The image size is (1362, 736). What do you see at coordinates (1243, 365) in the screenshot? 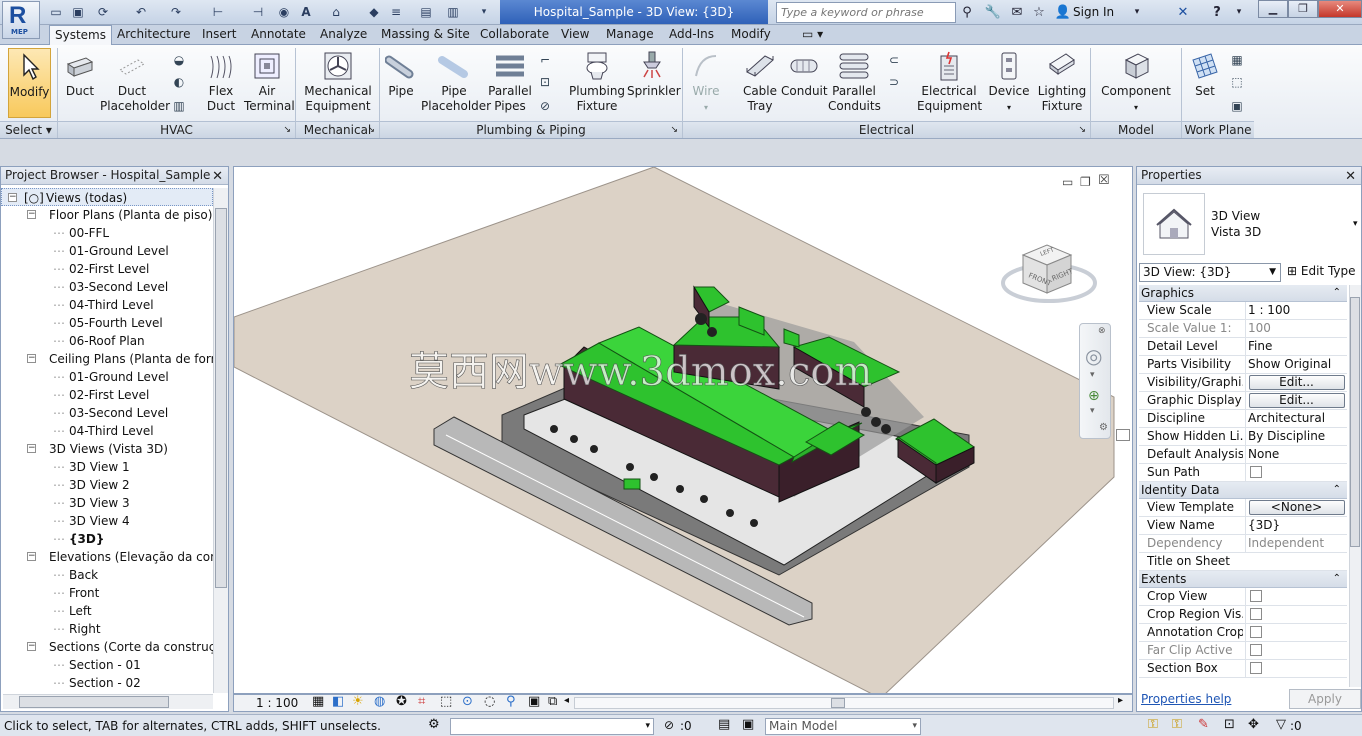
I see `property-row: Parts Visibility Show Original` at bounding box center [1243, 365].